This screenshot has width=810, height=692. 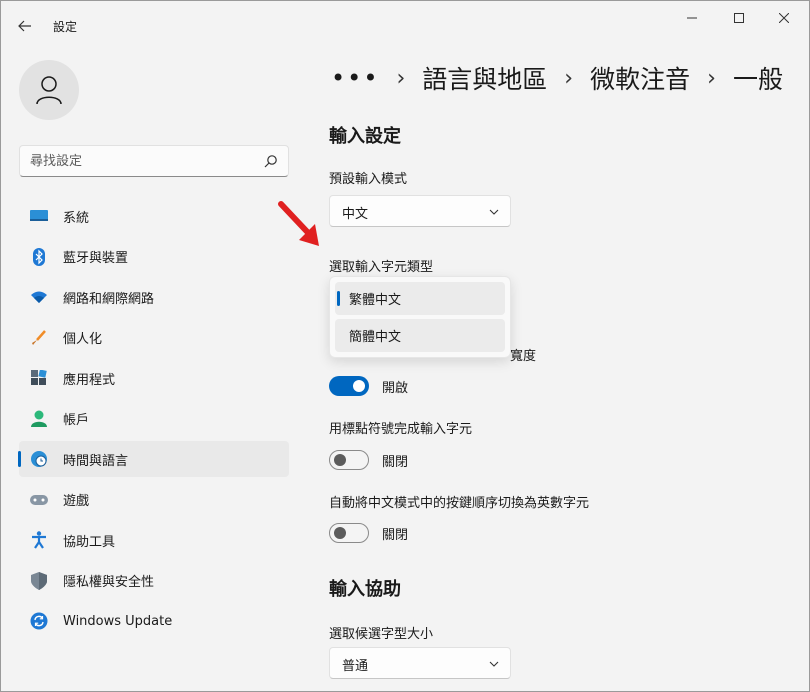 I want to click on toggle-state-text: 開啟, so click(x=395, y=388).